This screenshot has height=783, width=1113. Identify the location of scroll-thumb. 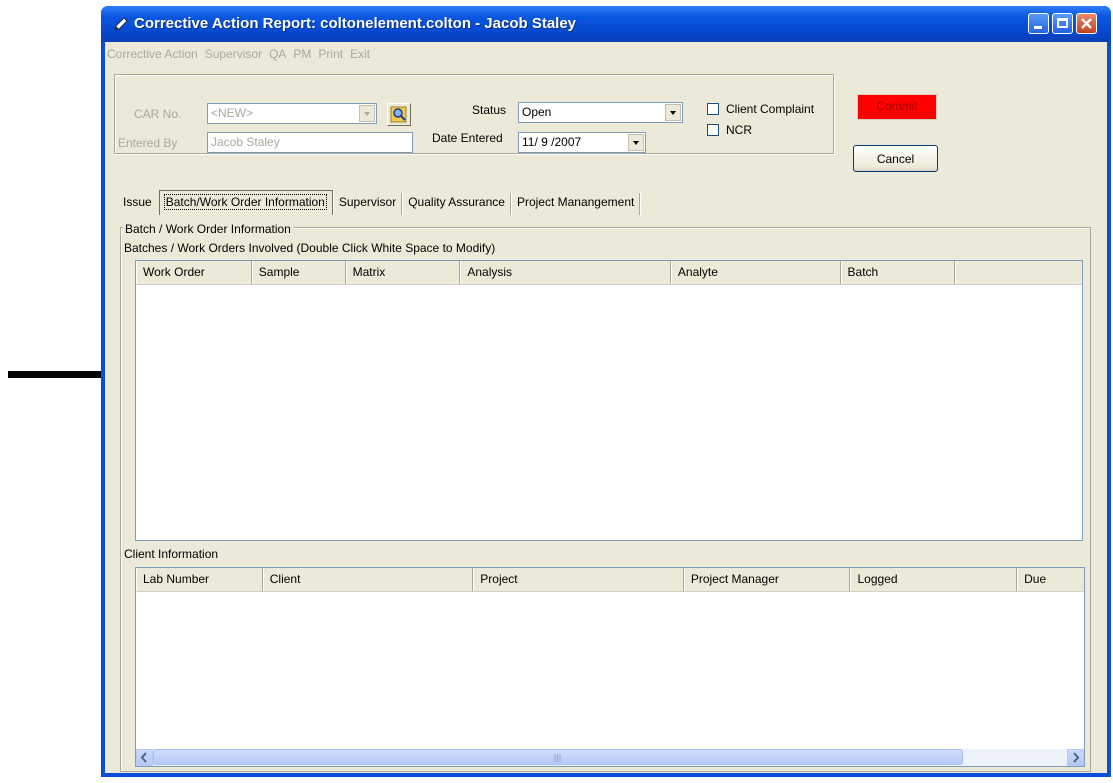
(558, 757).